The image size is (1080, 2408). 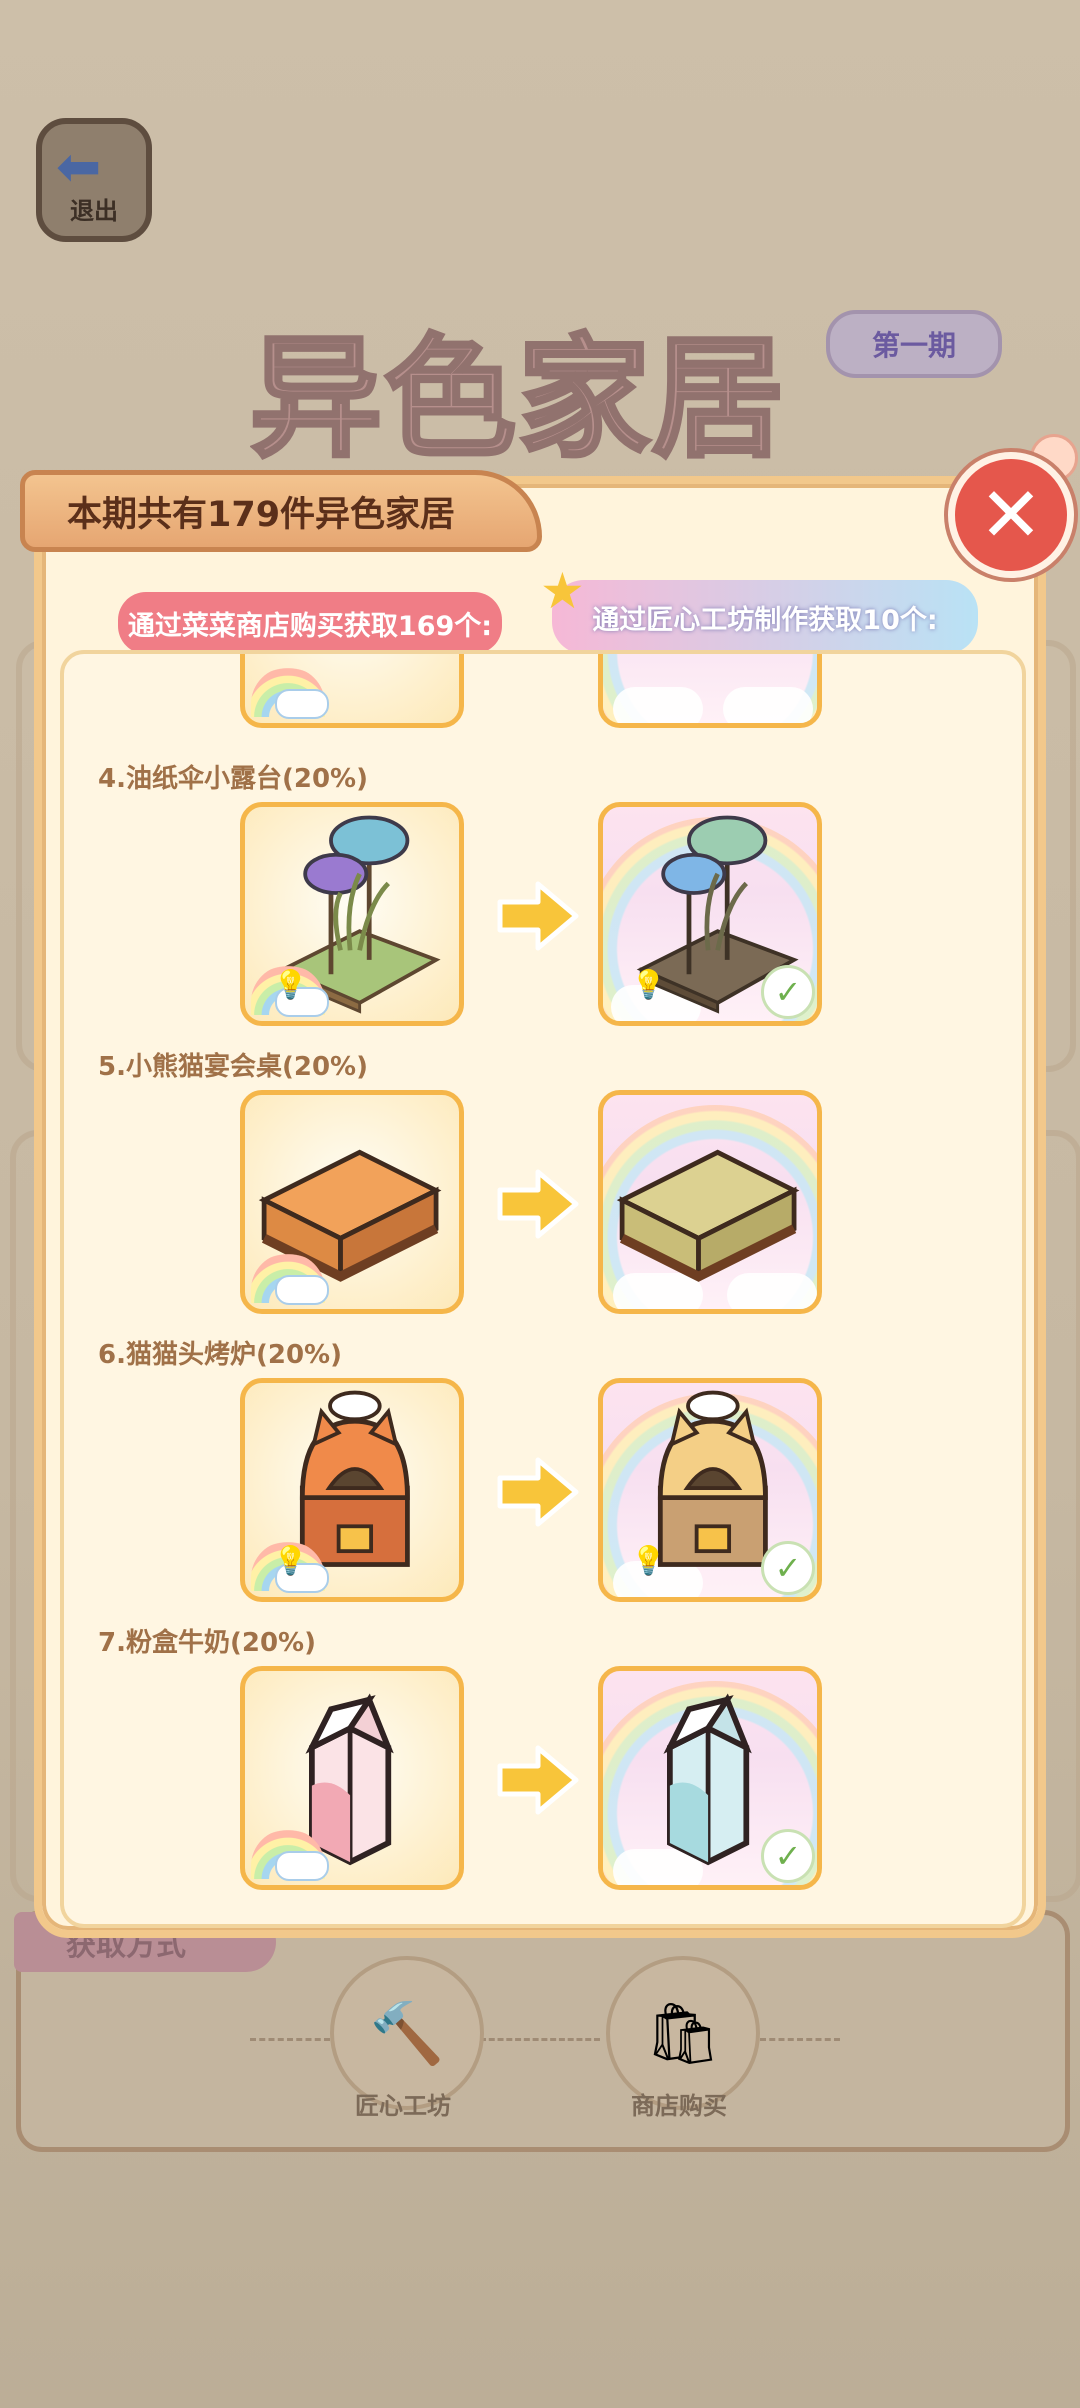 What do you see at coordinates (562, 591) in the screenshot?
I see `star-icon: ★` at bounding box center [562, 591].